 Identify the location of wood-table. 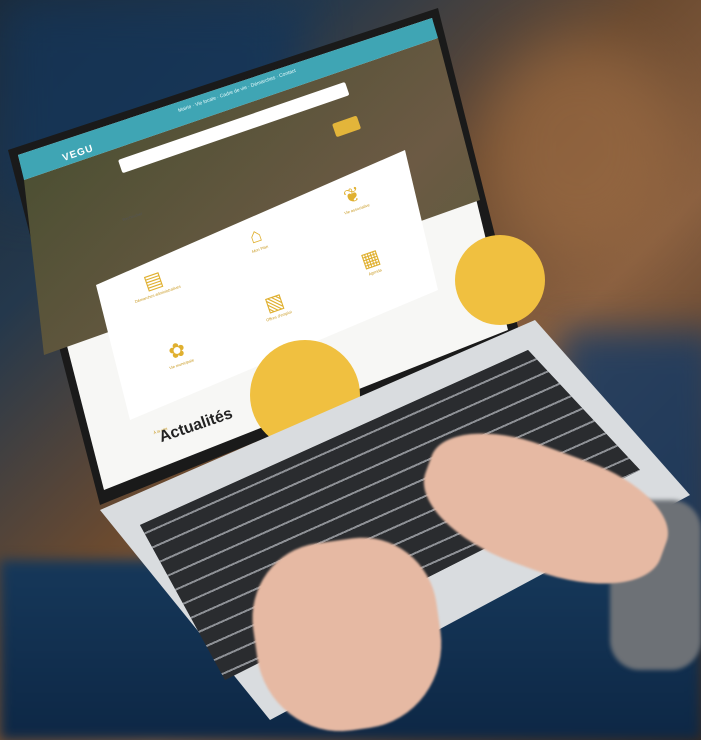
(580, 150).